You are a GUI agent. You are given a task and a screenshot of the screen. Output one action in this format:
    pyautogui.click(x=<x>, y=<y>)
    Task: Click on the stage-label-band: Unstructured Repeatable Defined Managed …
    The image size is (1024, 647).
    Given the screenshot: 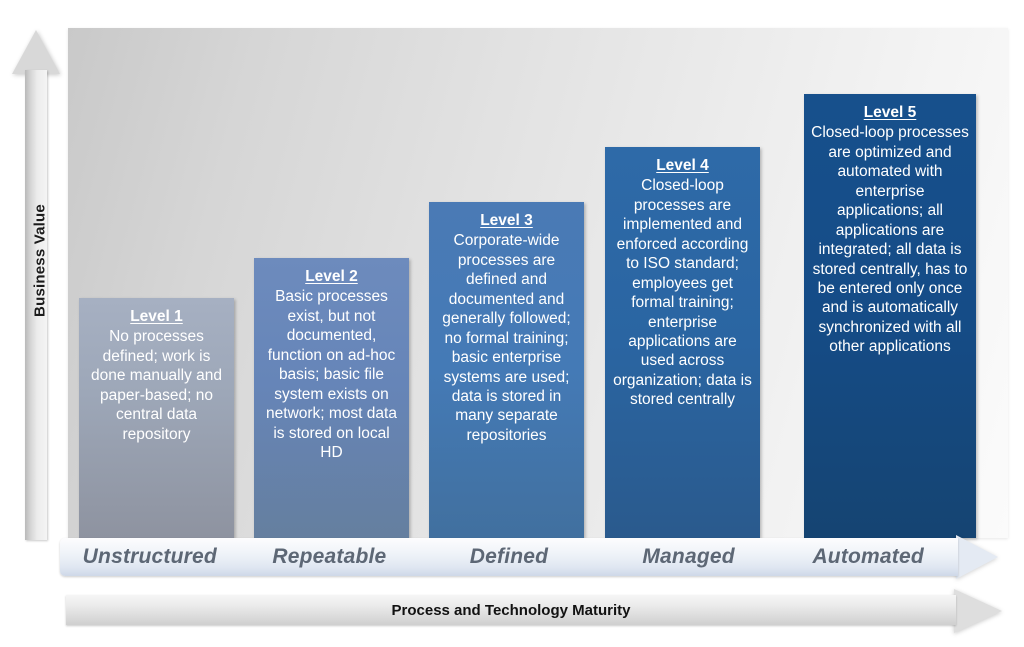 What is the action you would take?
    pyautogui.click(x=535, y=557)
    